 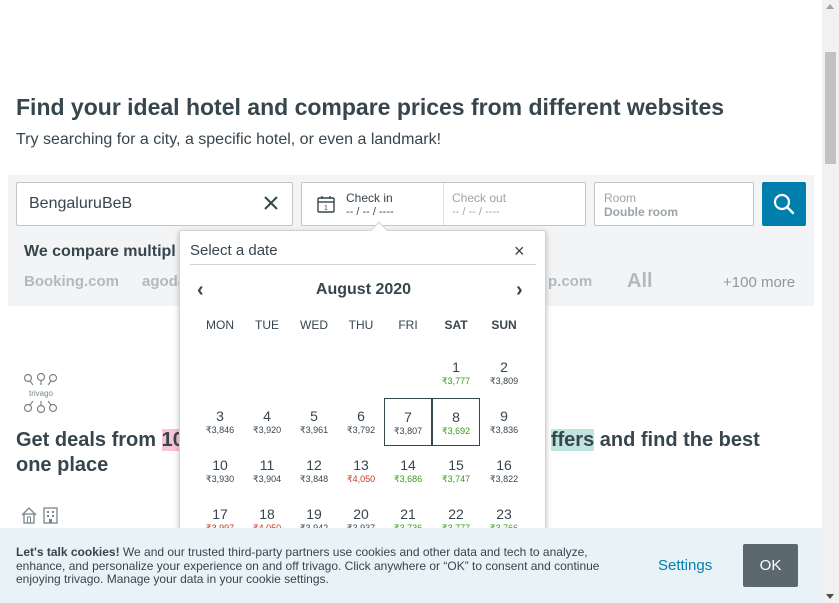 I want to click on deals-line2: one place, so click(x=62, y=465).